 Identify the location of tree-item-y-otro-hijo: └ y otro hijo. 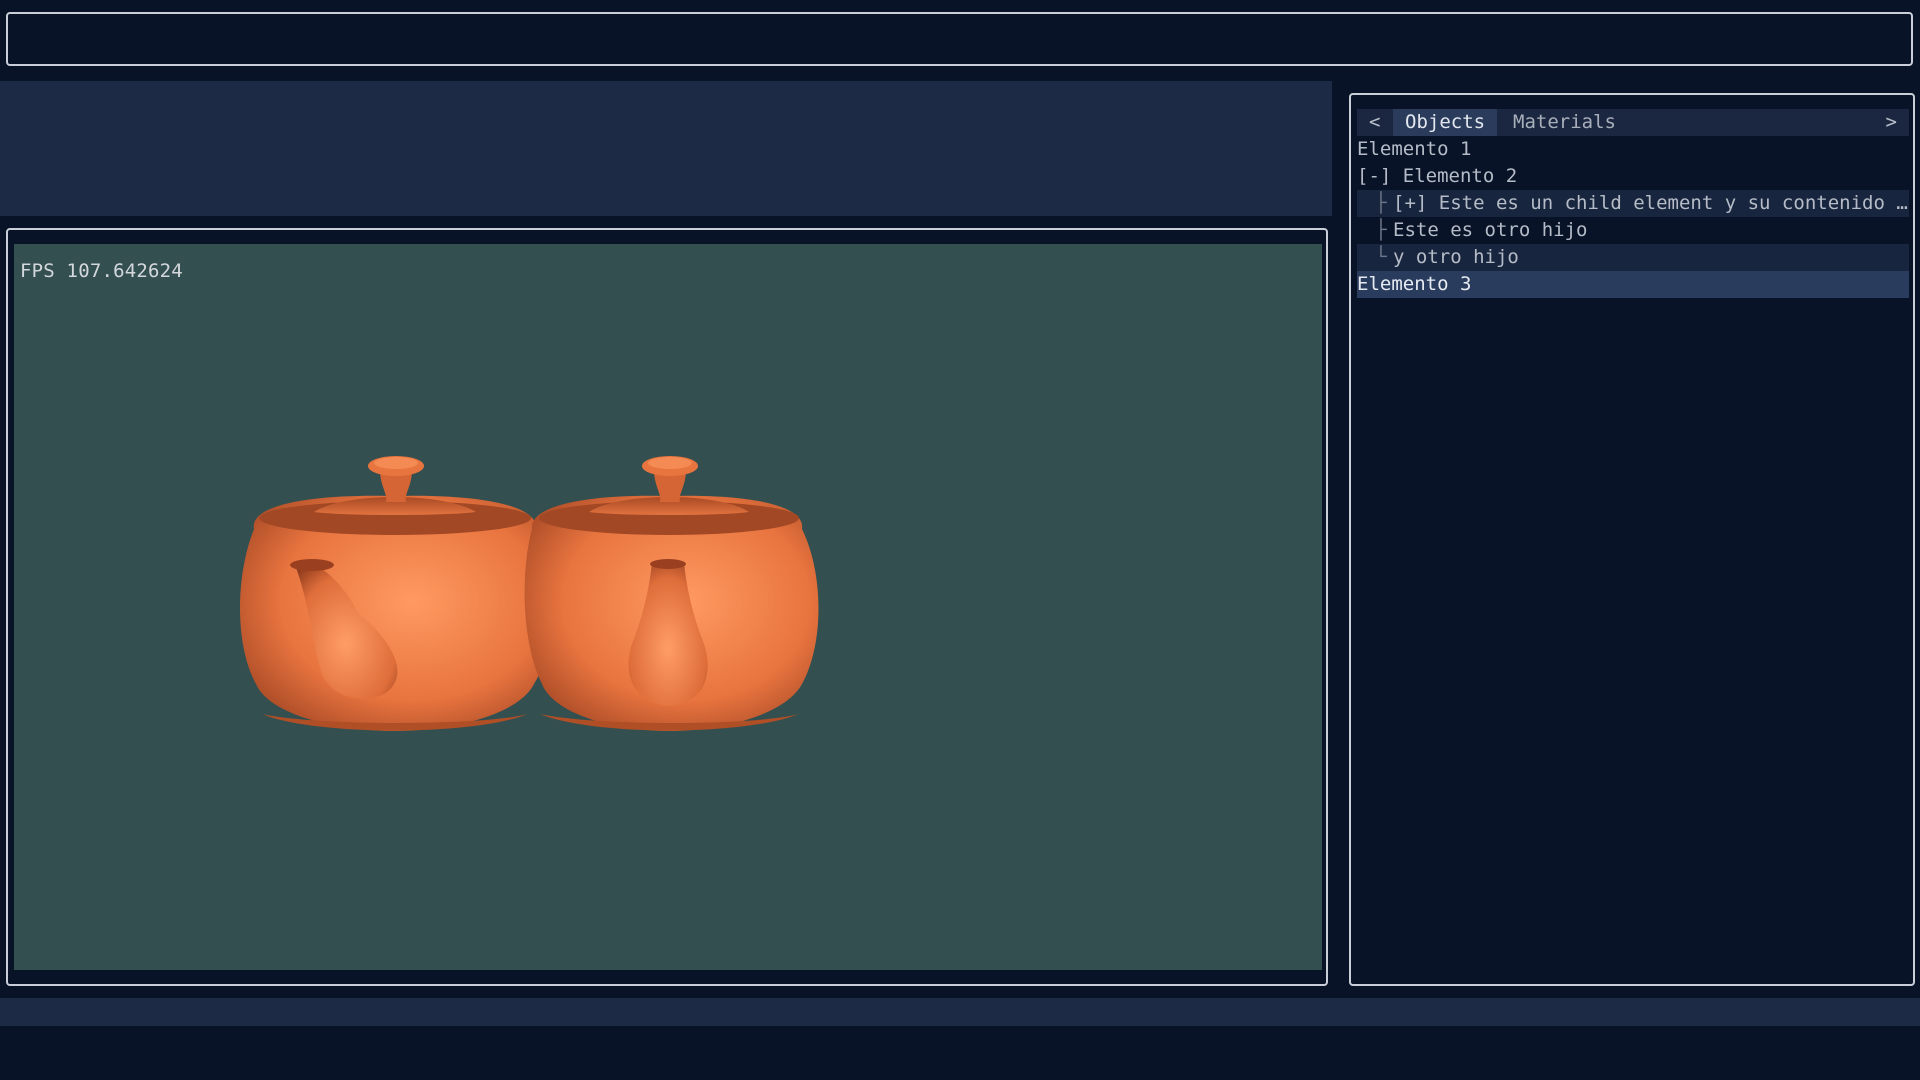
(1633, 257).